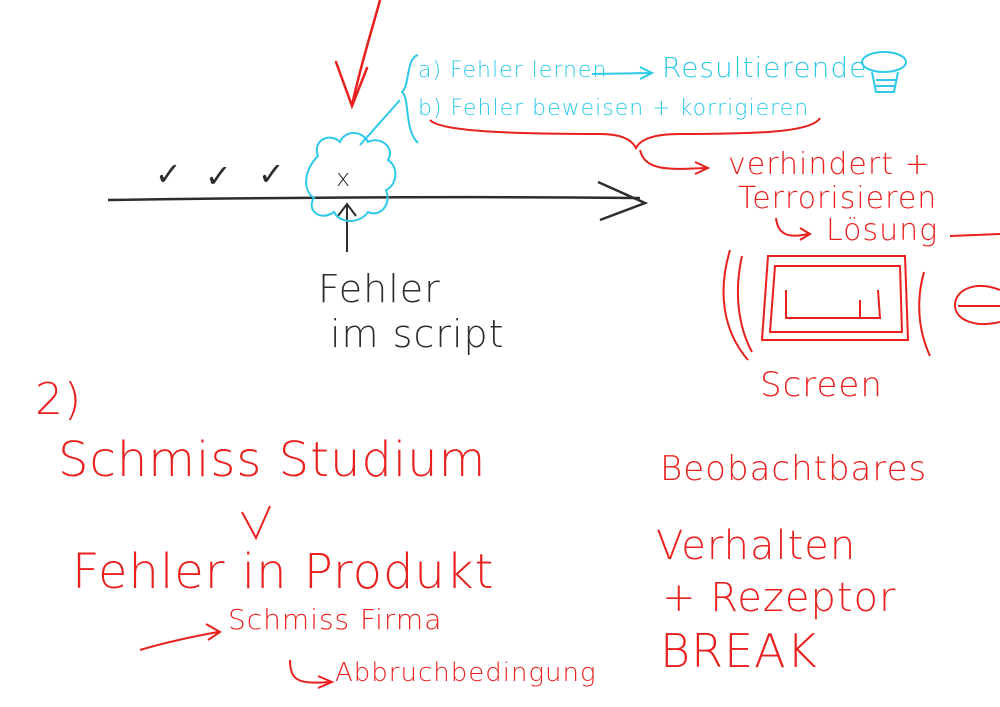 The image size is (1000, 707). I want to click on solution-arrow, so click(793, 229).